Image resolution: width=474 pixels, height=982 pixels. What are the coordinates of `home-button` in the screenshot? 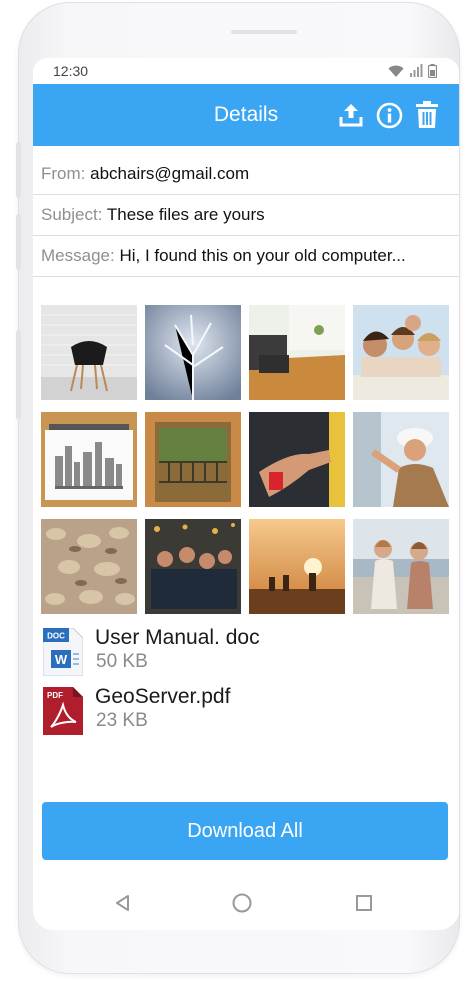 It's located at (242, 903).